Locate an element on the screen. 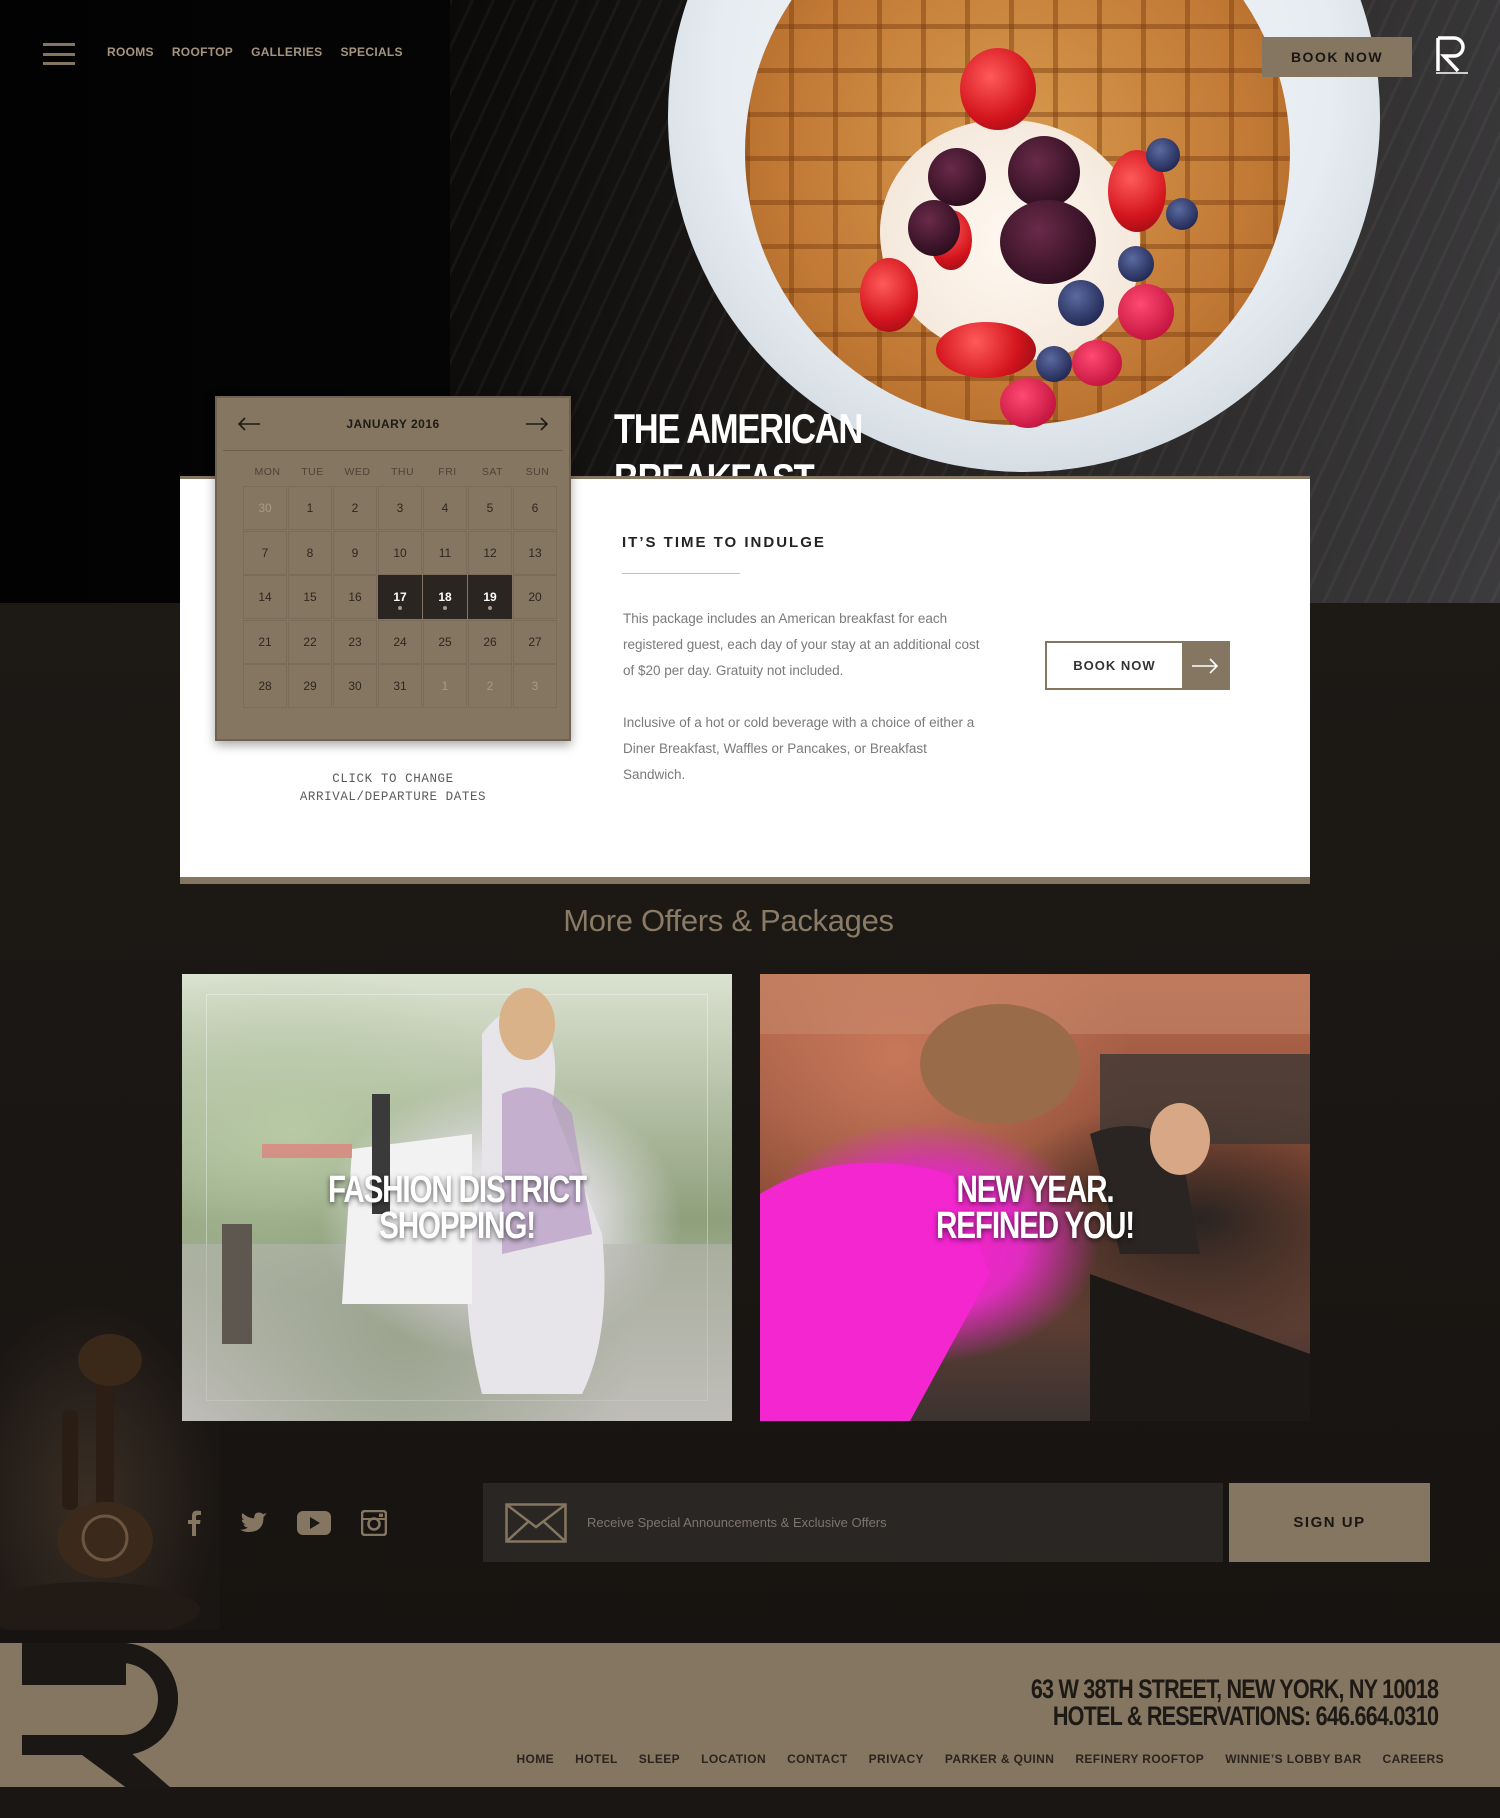 This screenshot has height=1818, width=1500. footer-link-location: LOCATION is located at coordinates (733, 1759).